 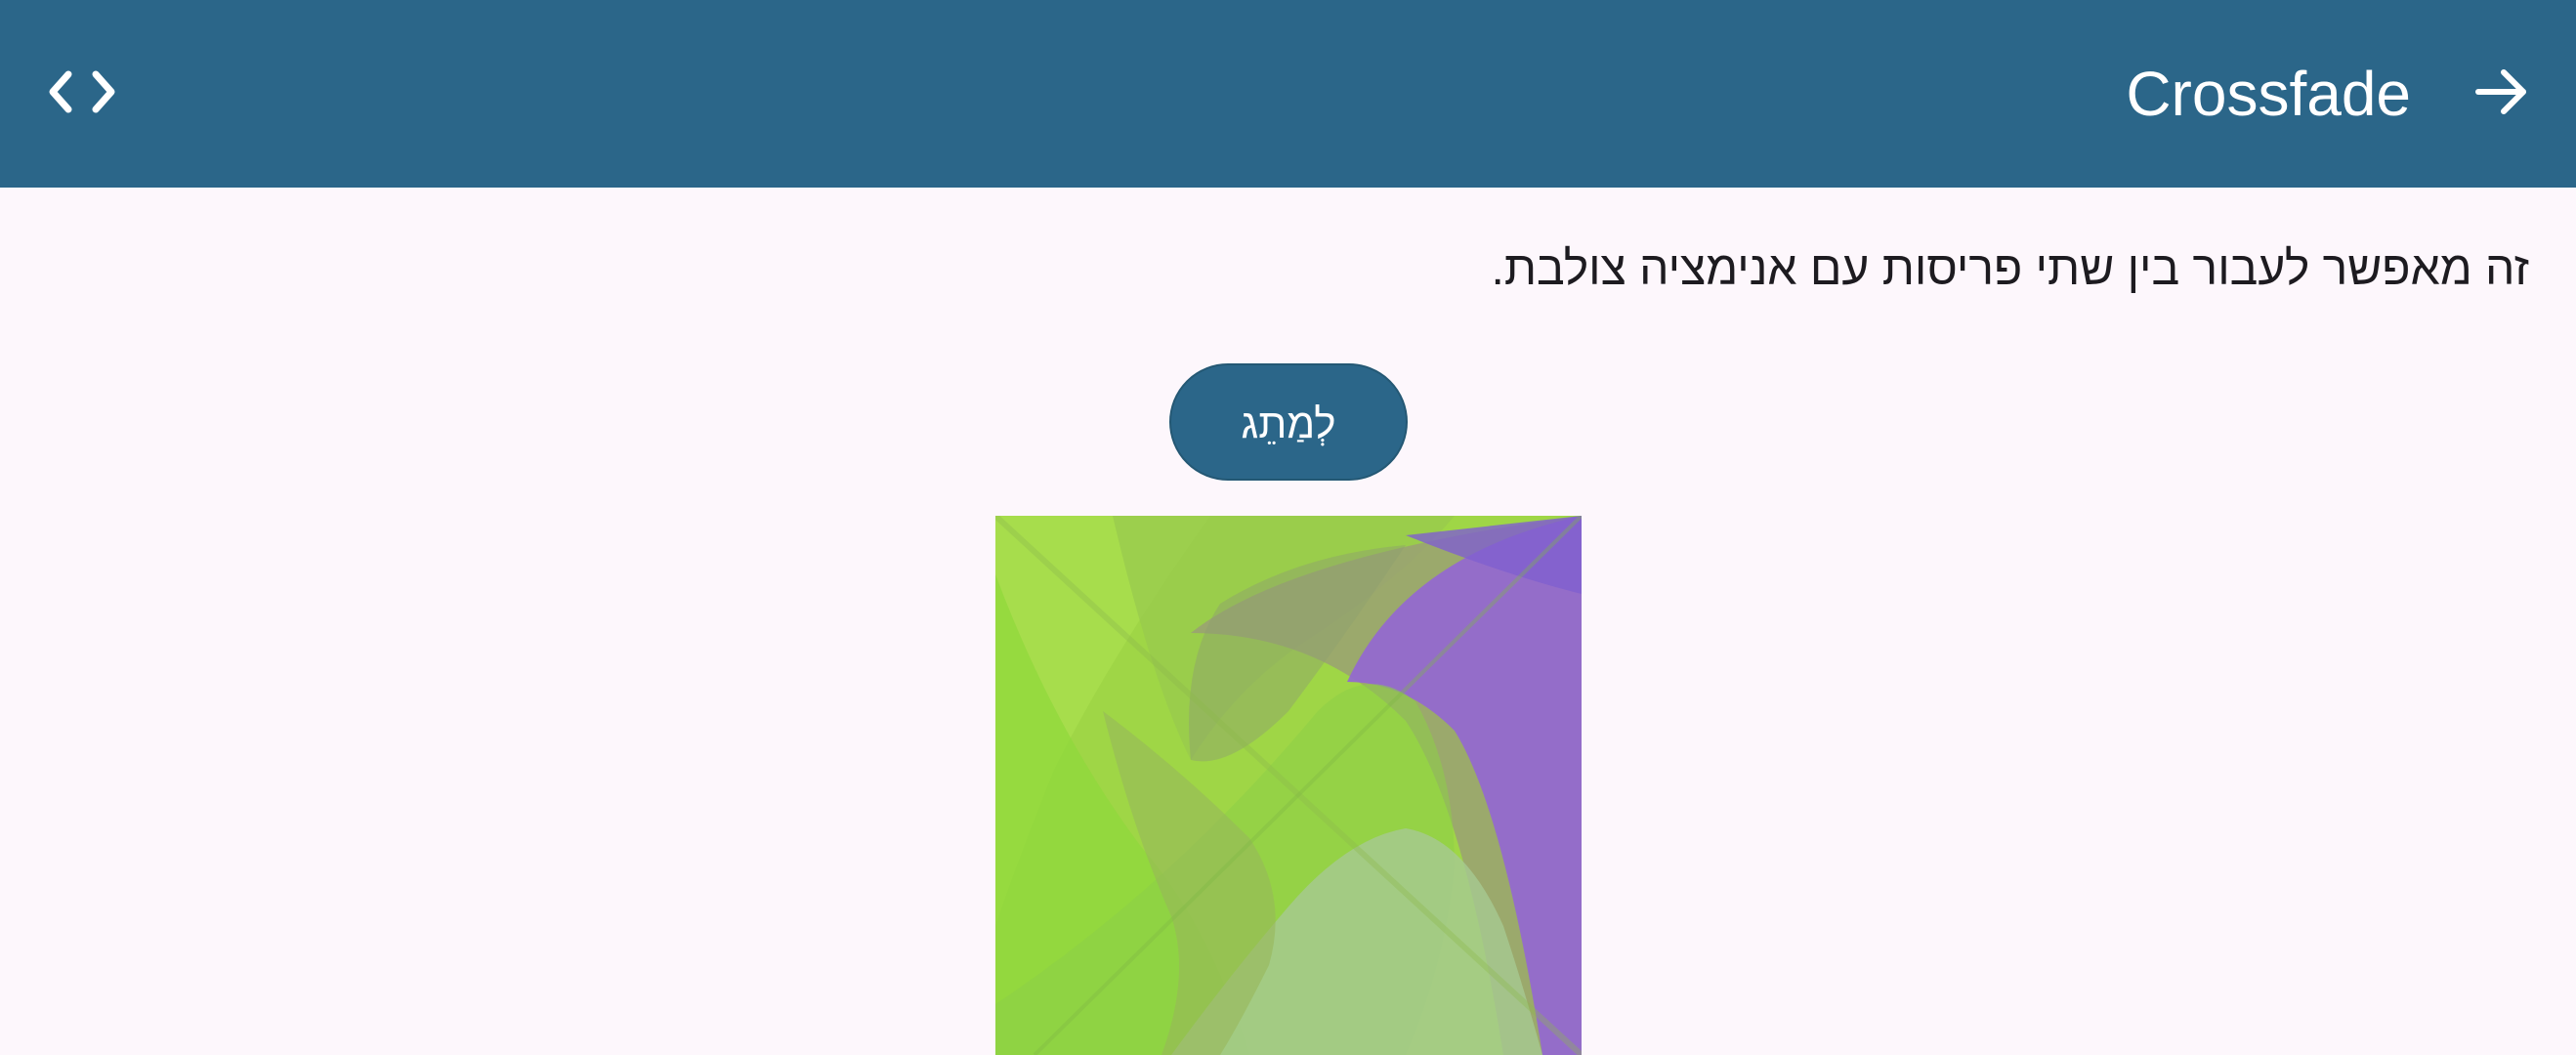 I want to click on app-title: Crossfade, so click(x=2268, y=94).